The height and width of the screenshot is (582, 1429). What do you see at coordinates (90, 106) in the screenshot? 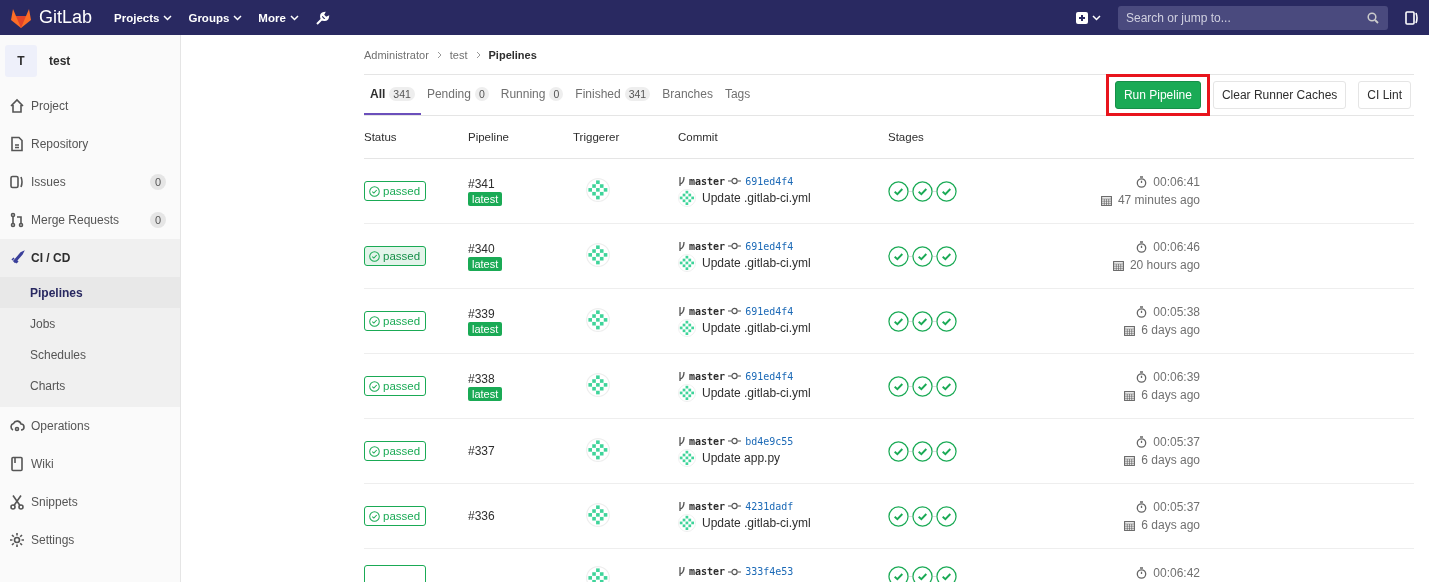
I see `sidebar-item: Project` at bounding box center [90, 106].